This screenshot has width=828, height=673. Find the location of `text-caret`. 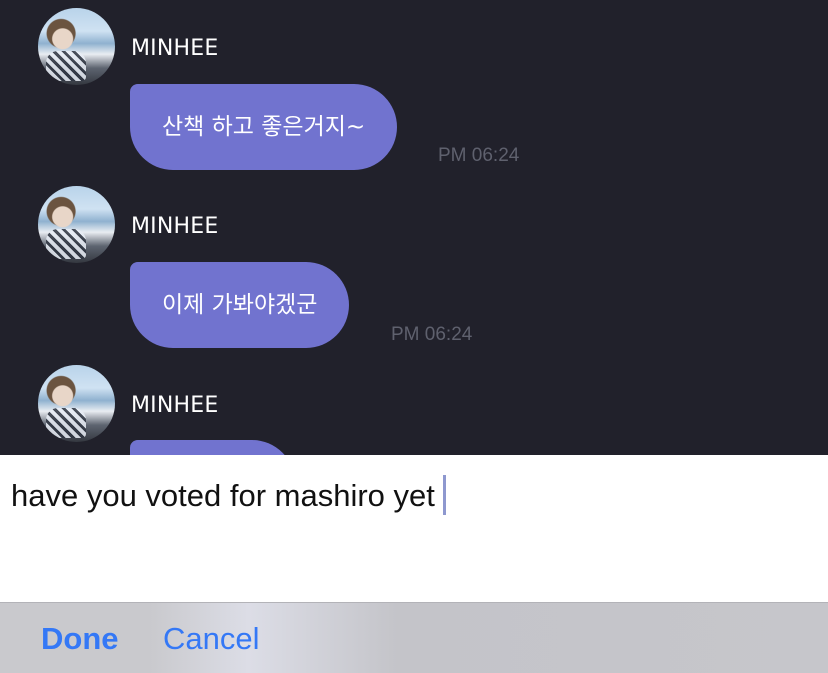

text-caret is located at coordinates (444, 495).